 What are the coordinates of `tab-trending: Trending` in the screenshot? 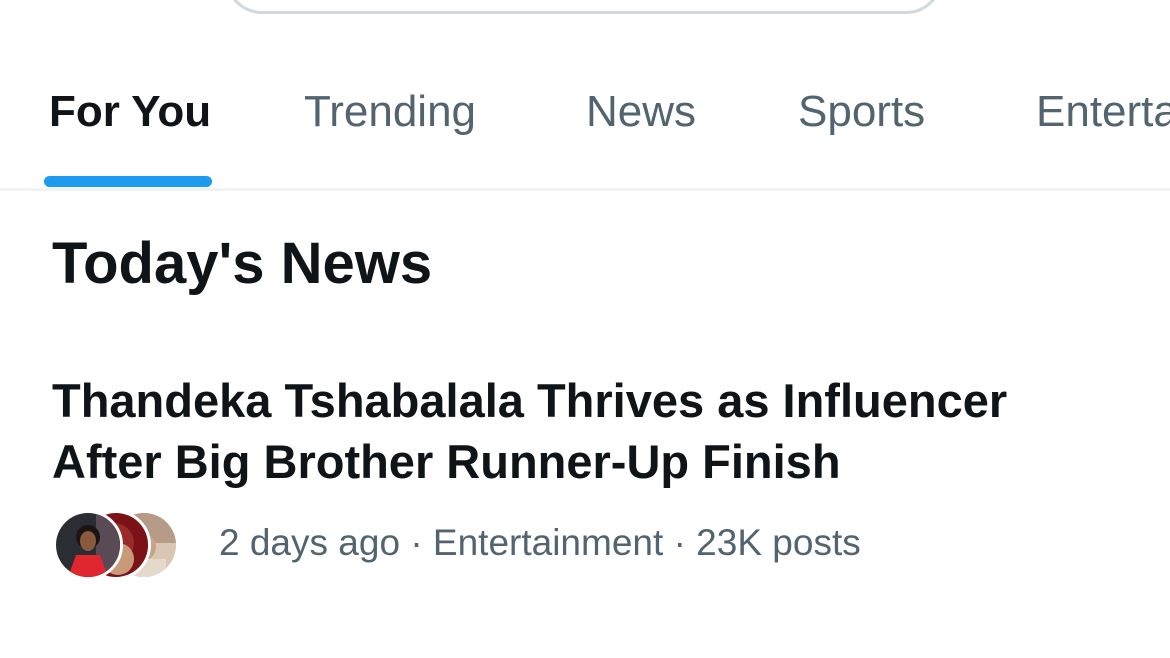 It's located at (390, 112).